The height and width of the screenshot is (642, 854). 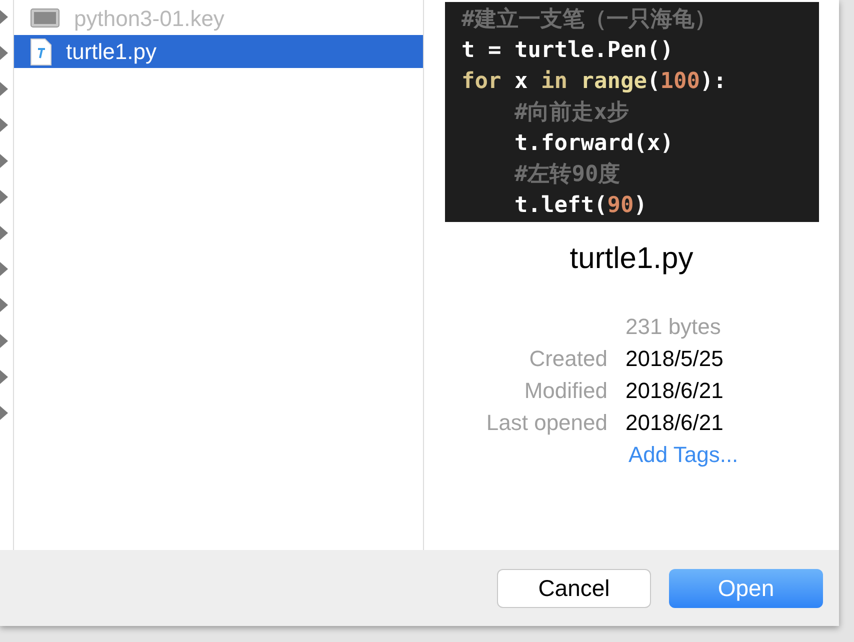 What do you see at coordinates (675, 359) in the screenshot?
I see `info-value: 2018/5/25` at bounding box center [675, 359].